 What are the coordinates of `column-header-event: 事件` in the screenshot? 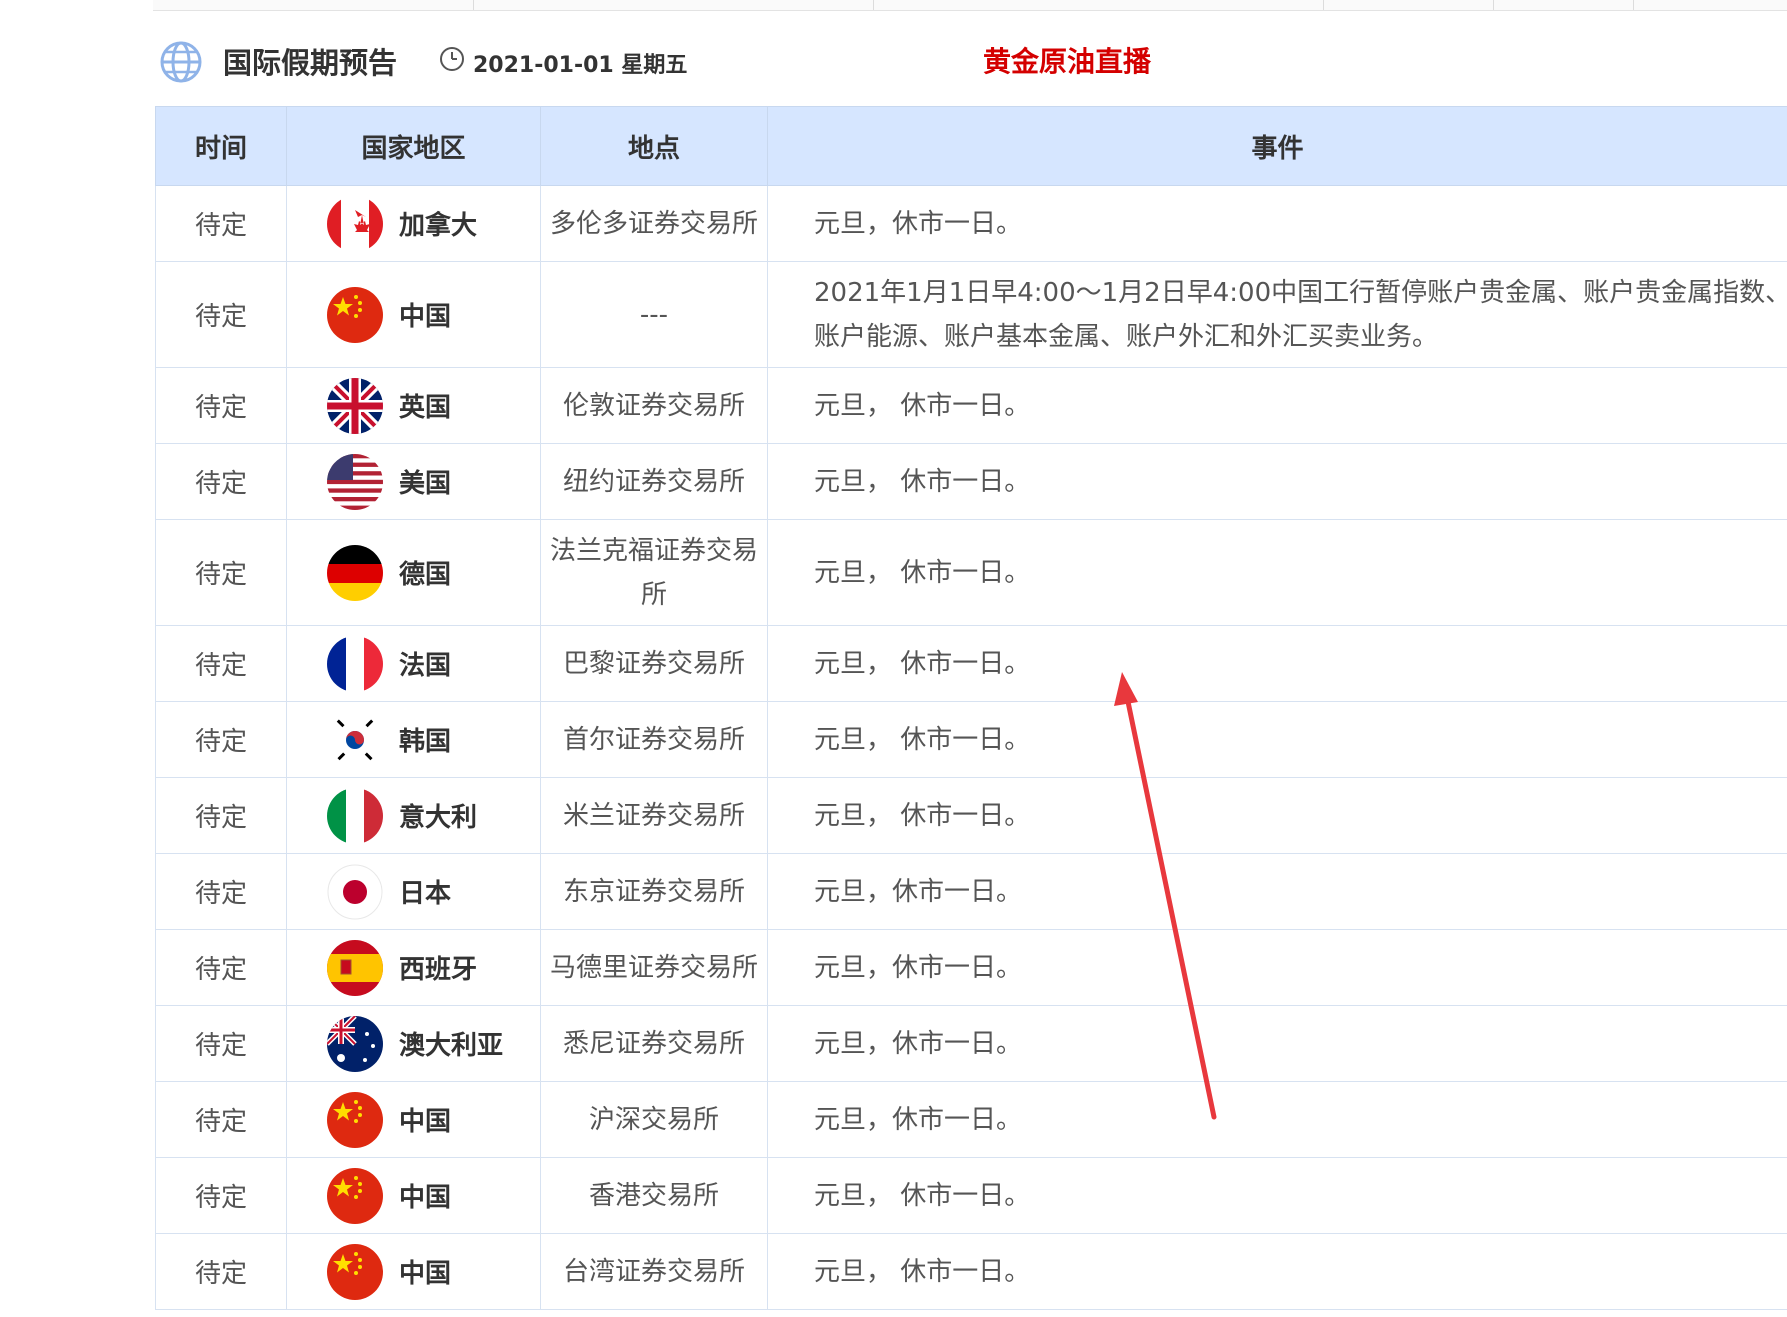 It's located at (1277, 146).